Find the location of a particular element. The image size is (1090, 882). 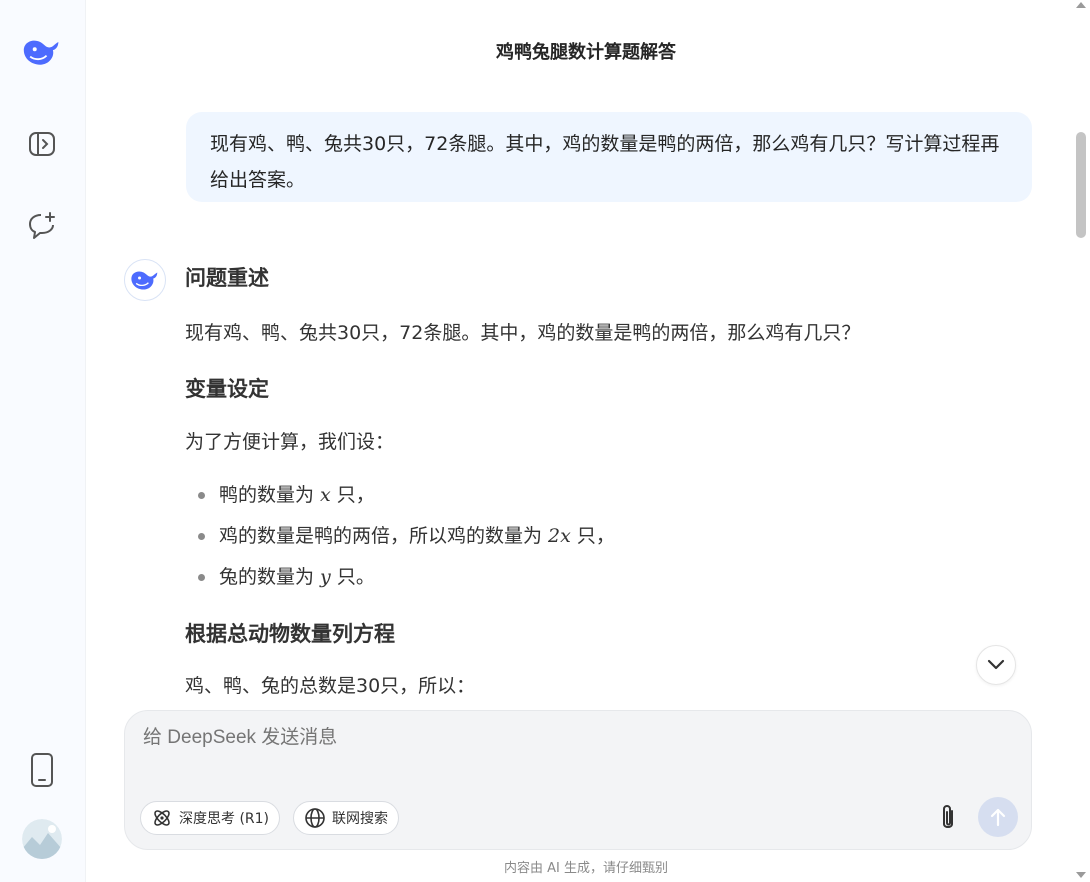

message-input is located at coordinates (573, 738).